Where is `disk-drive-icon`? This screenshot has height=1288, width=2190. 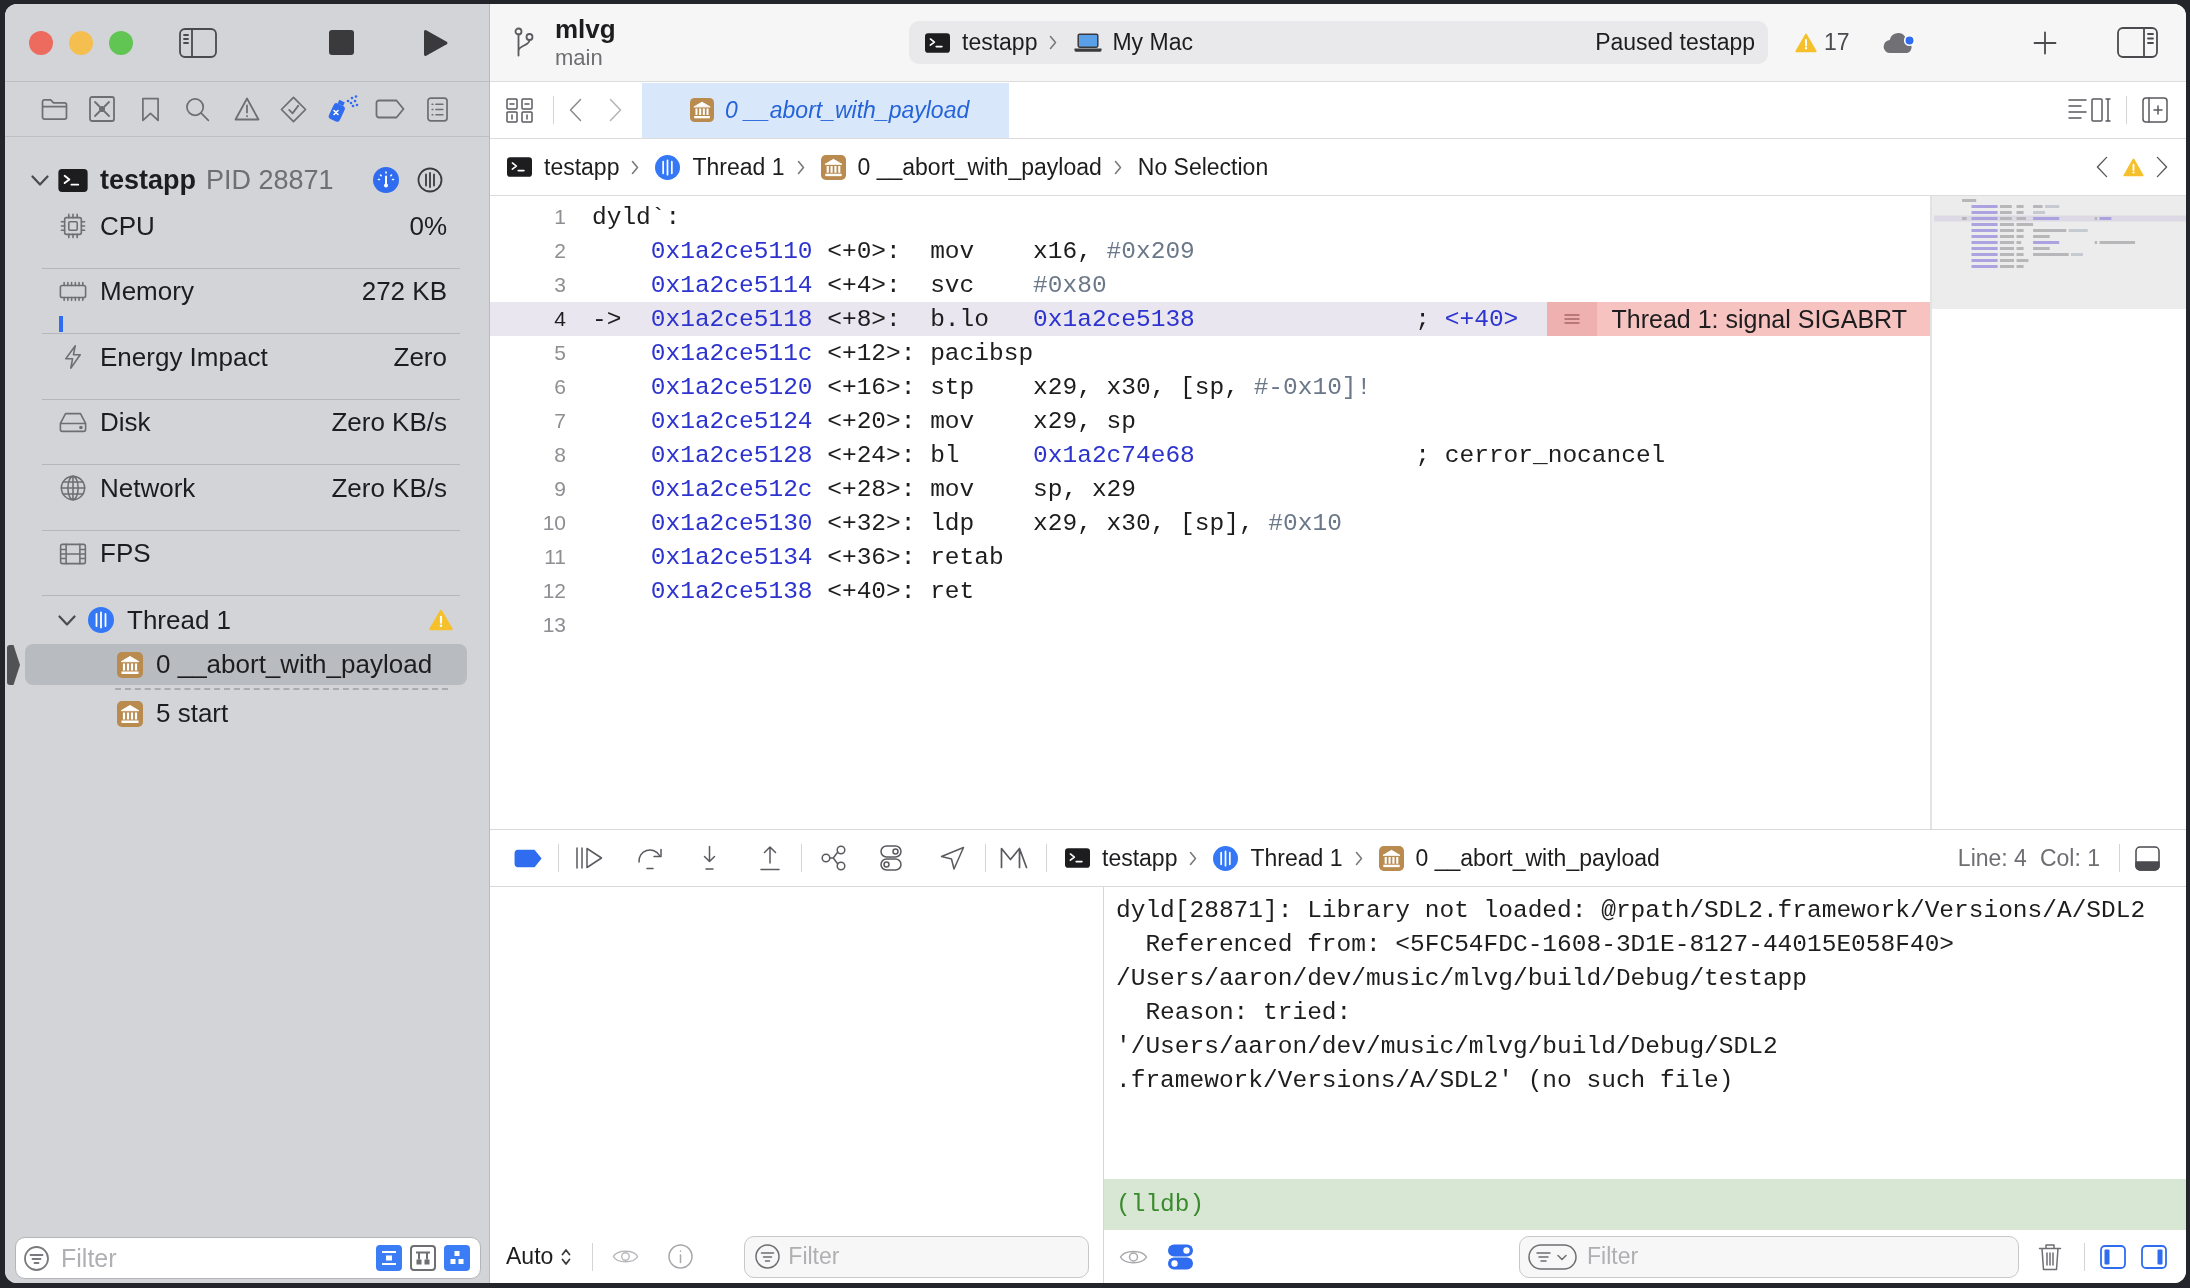
disk-drive-icon is located at coordinates (73, 422).